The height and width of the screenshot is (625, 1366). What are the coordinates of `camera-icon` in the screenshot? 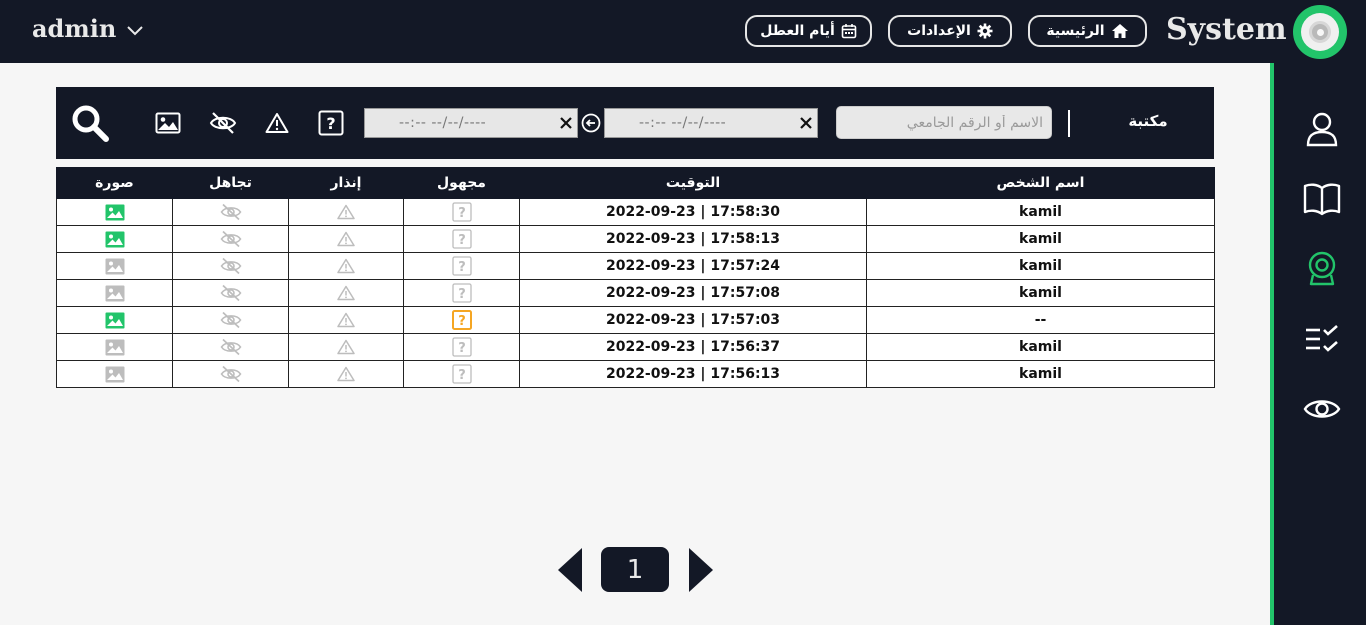 It's located at (1322, 269).